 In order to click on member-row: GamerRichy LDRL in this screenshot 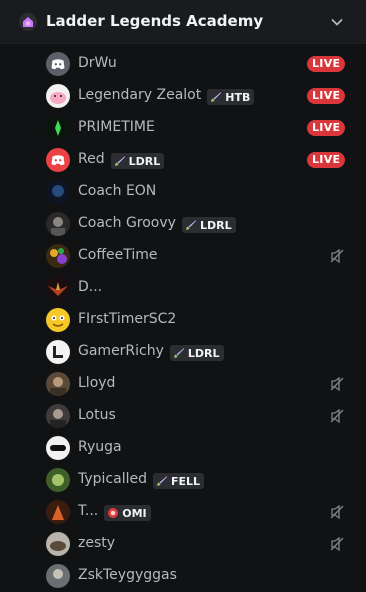, I will do `click(195, 352)`.